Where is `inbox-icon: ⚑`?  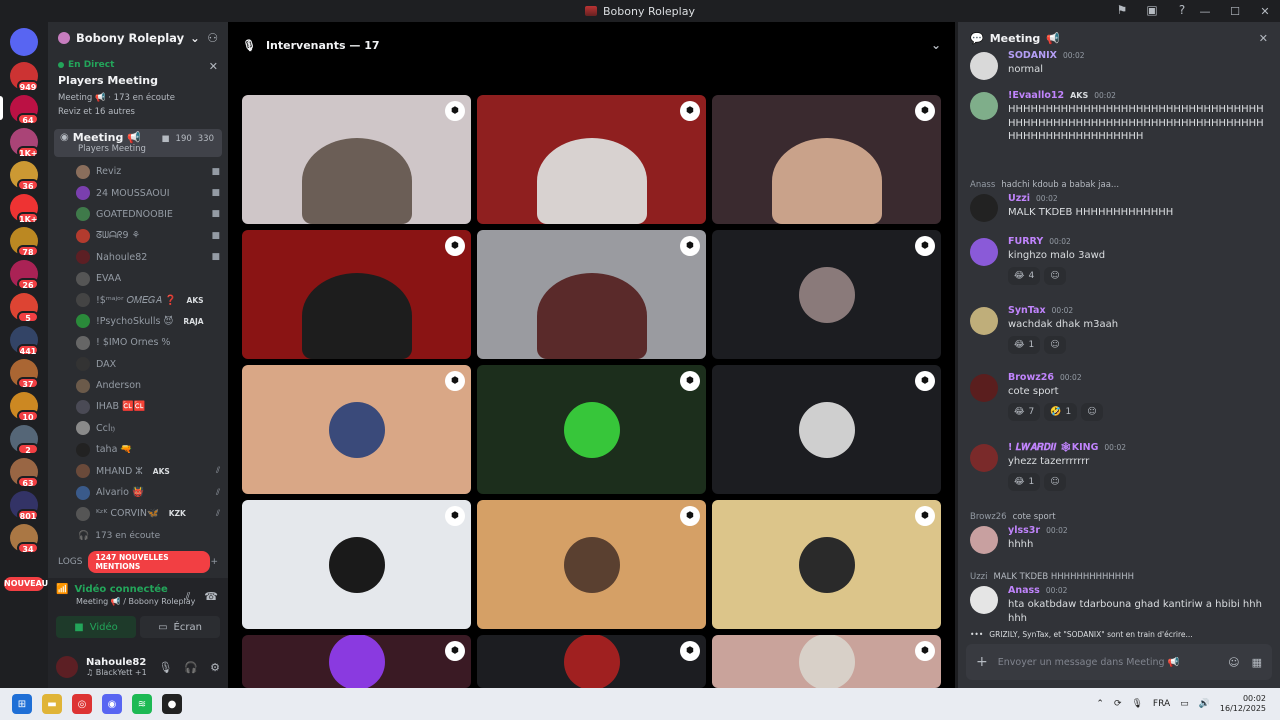 inbox-icon: ⚑ is located at coordinates (1122, 10).